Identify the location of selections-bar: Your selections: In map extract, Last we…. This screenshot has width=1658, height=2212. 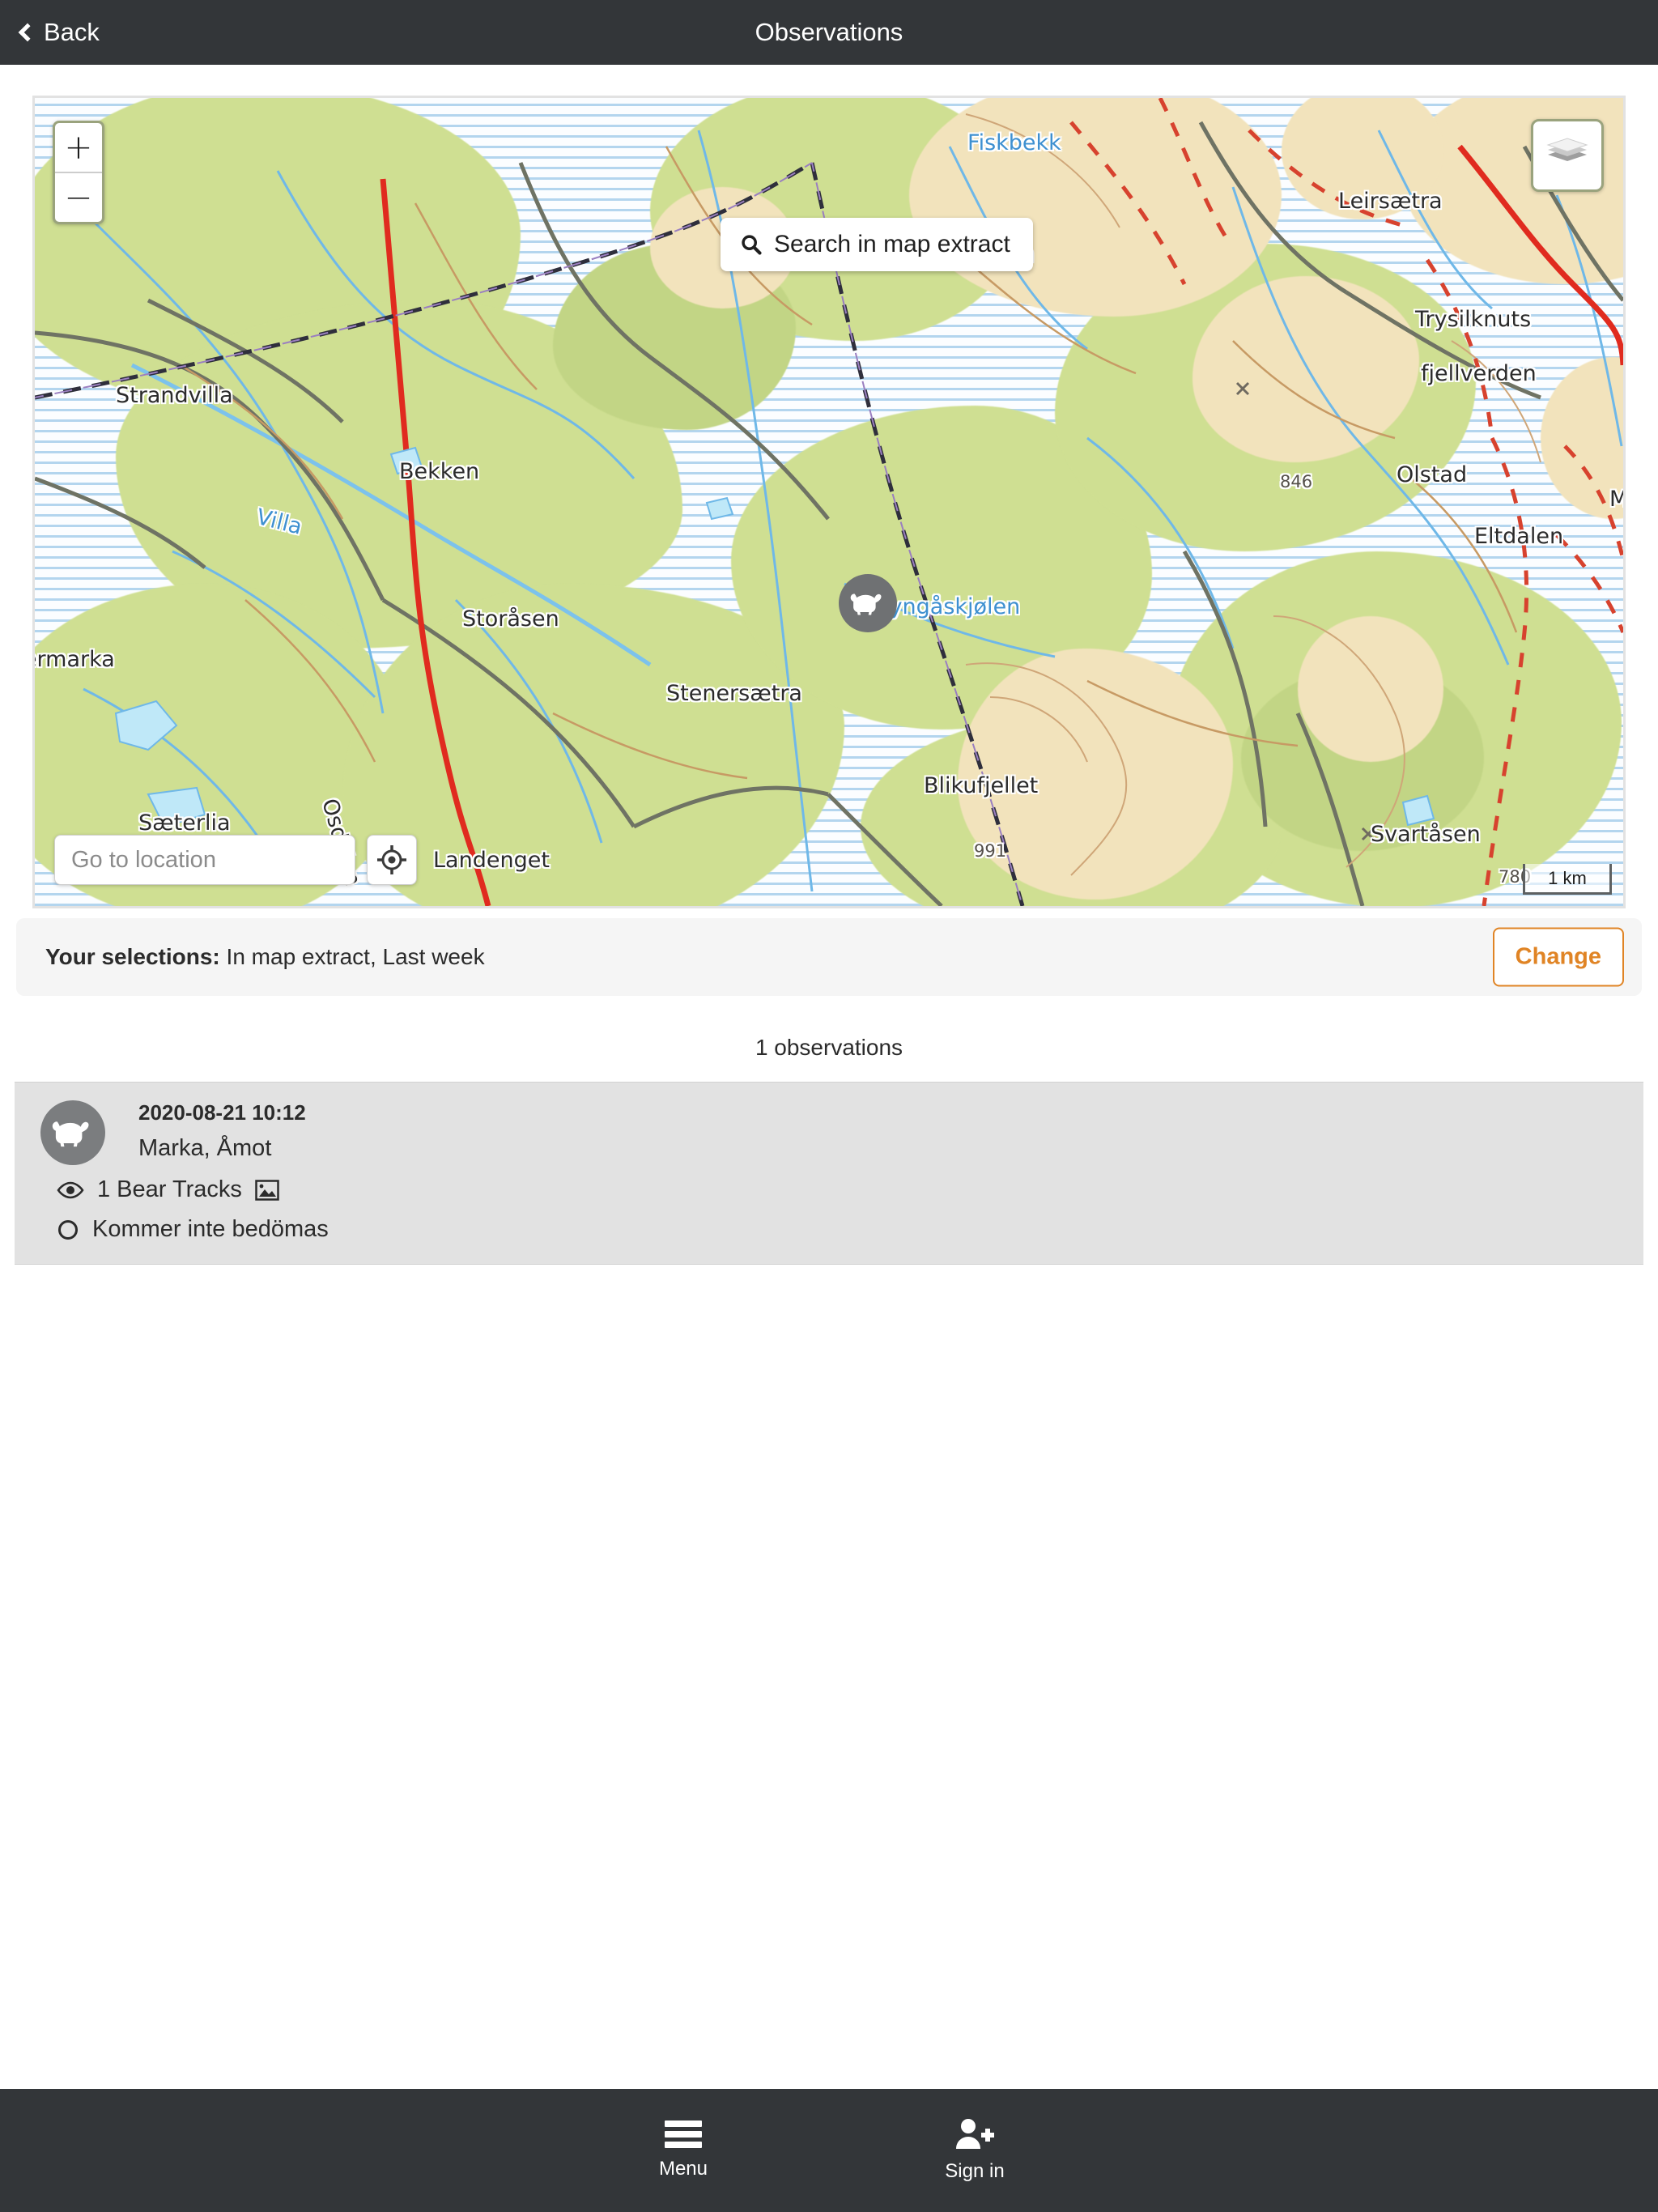
(829, 957).